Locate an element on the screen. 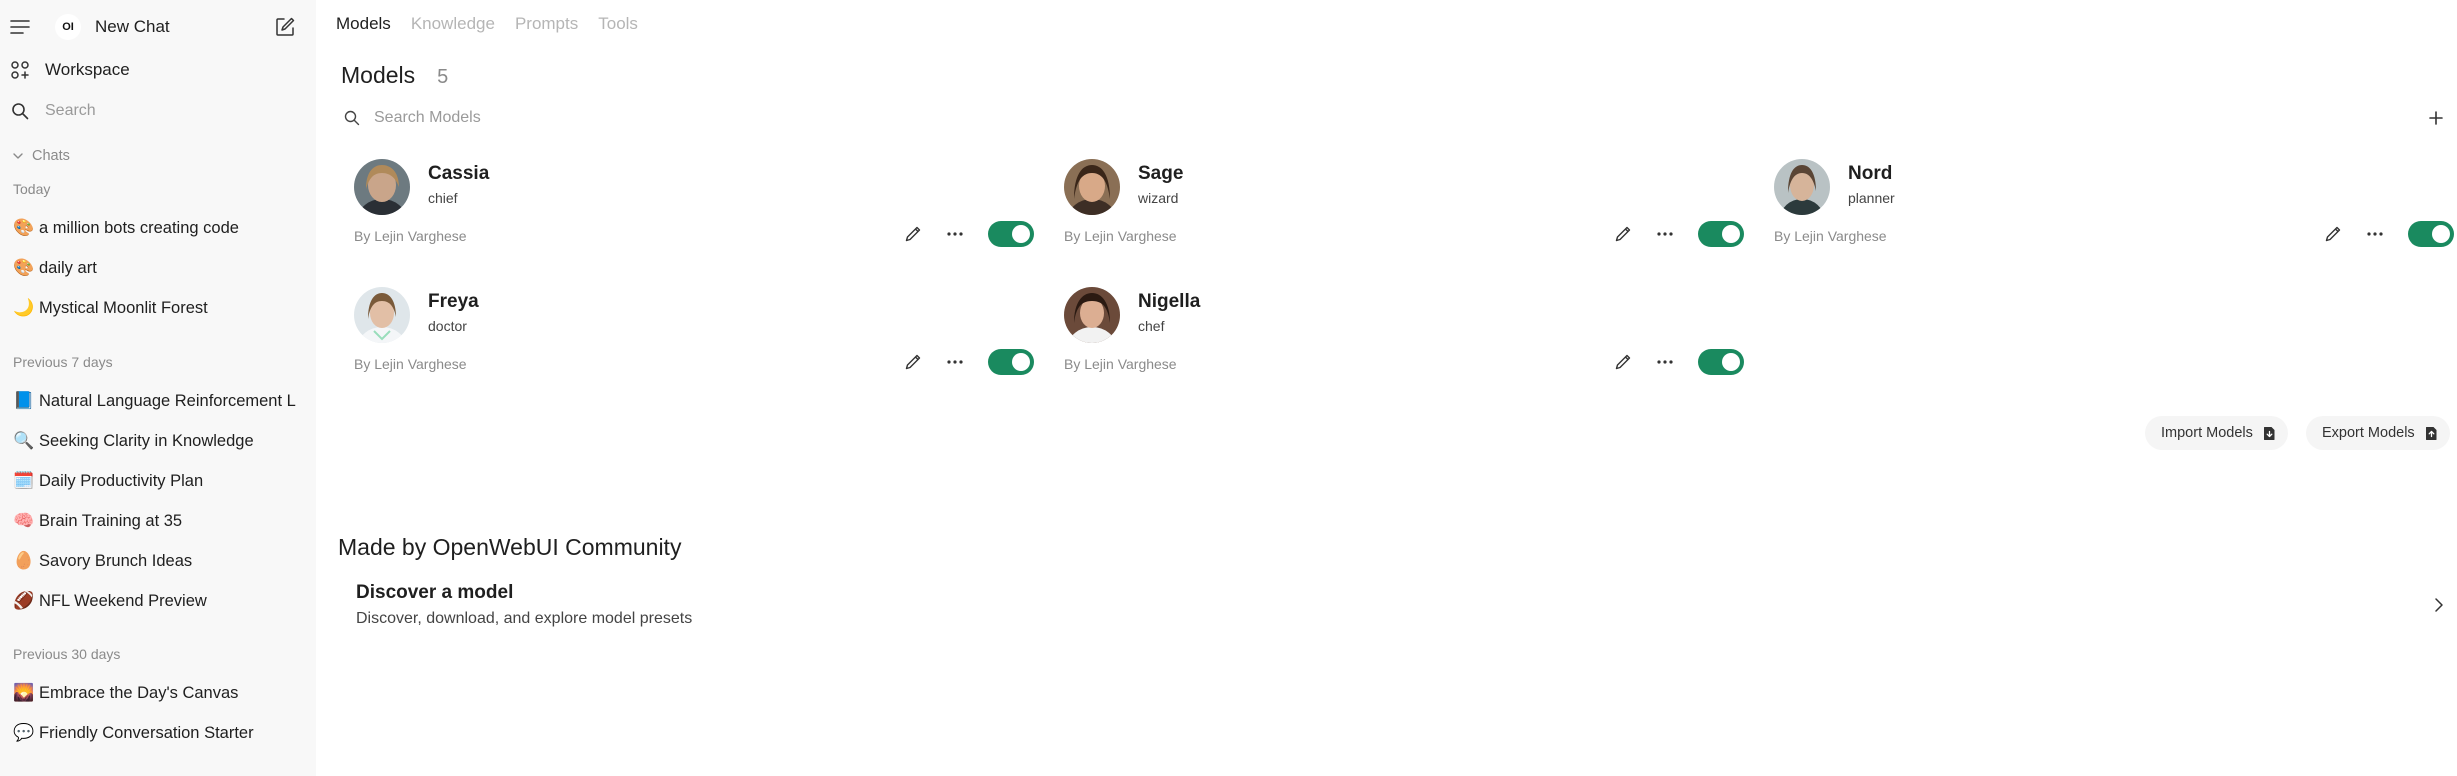 This screenshot has width=2457, height=776. chat-item: 🗓️ Daily Productivity Plan is located at coordinates (158, 481).